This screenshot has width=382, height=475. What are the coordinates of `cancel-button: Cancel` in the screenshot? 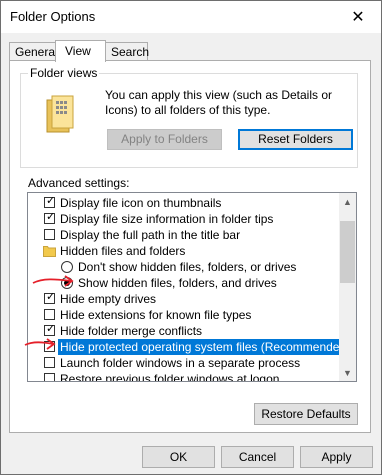 It's located at (257, 457).